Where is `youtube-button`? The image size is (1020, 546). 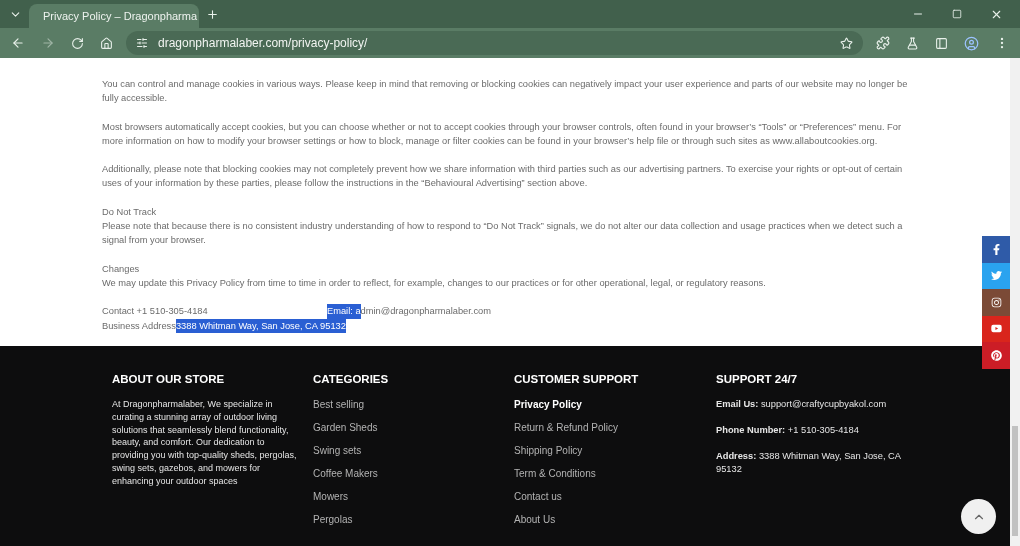
youtube-button is located at coordinates (996, 328).